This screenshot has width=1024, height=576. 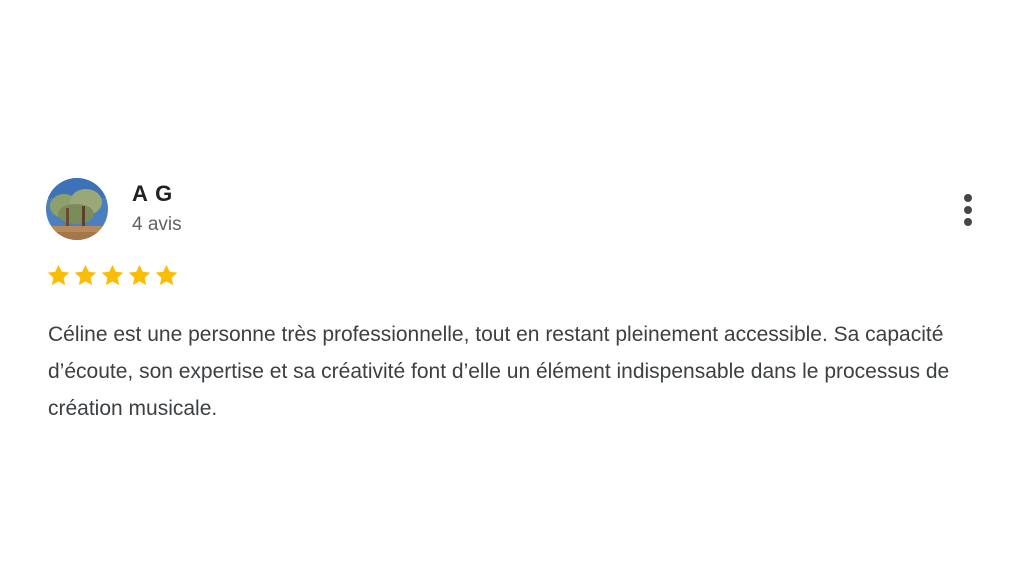 What do you see at coordinates (152, 194) in the screenshot?
I see `author-name: A G` at bounding box center [152, 194].